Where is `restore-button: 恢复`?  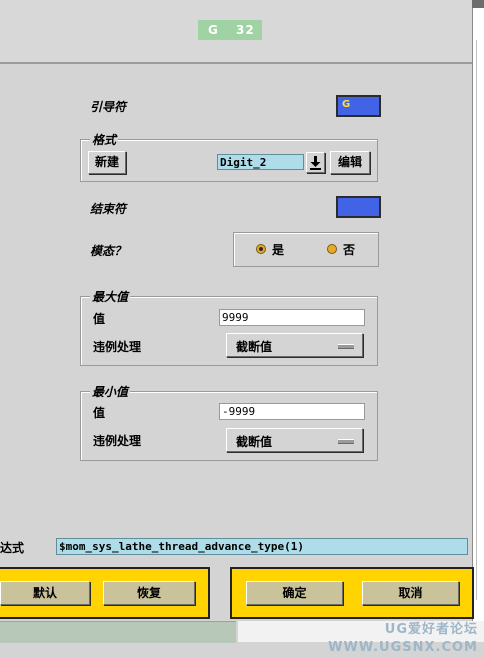 restore-button: 恢复 is located at coordinates (149, 593).